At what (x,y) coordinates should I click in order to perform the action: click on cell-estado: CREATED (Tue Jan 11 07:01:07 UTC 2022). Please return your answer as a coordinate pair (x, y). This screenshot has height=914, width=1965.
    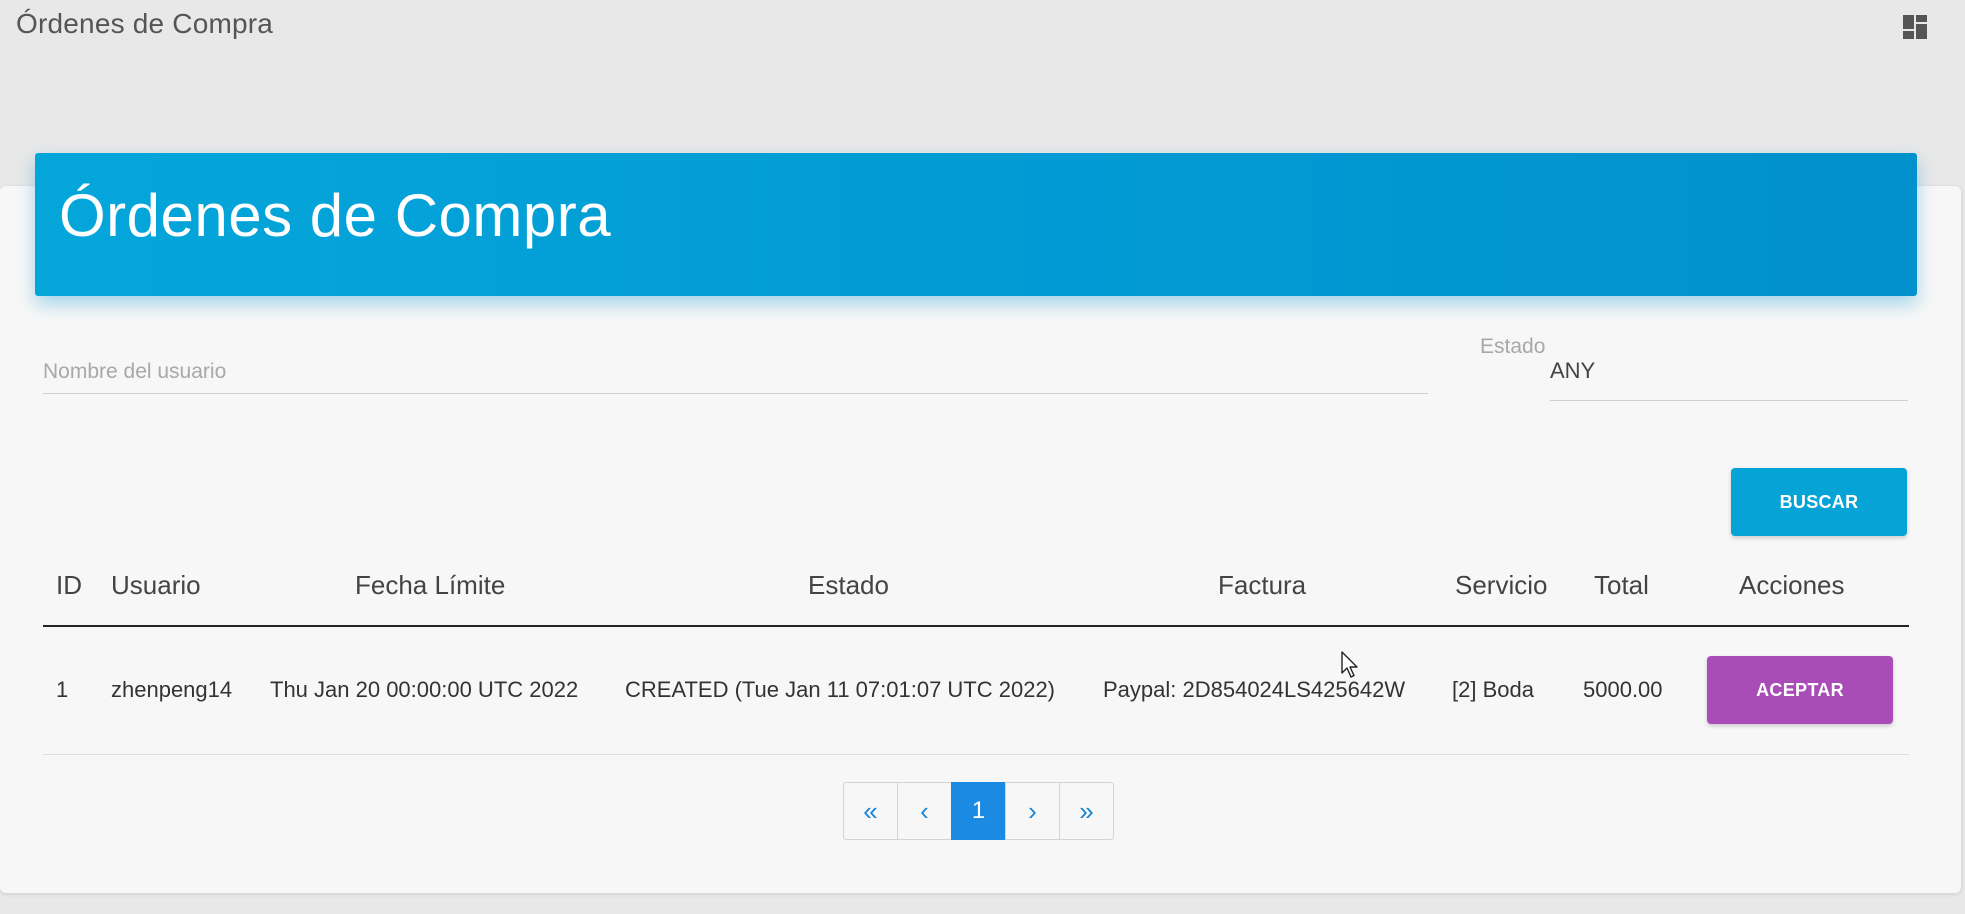
    Looking at the image, I should click on (840, 689).